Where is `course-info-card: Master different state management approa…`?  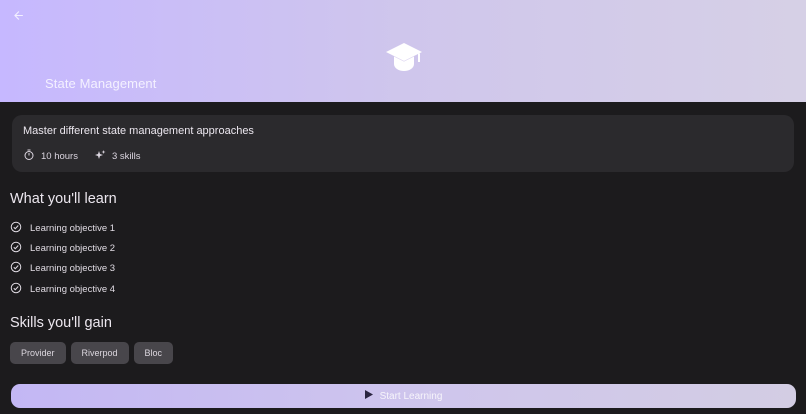
course-info-card: Master different state management approa… is located at coordinates (403, 143).